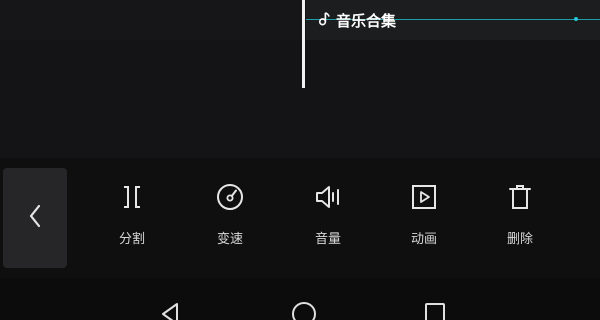 This screenshot has width=600, height=320. I want to click on speed-label: 变速, so click(229, 239).